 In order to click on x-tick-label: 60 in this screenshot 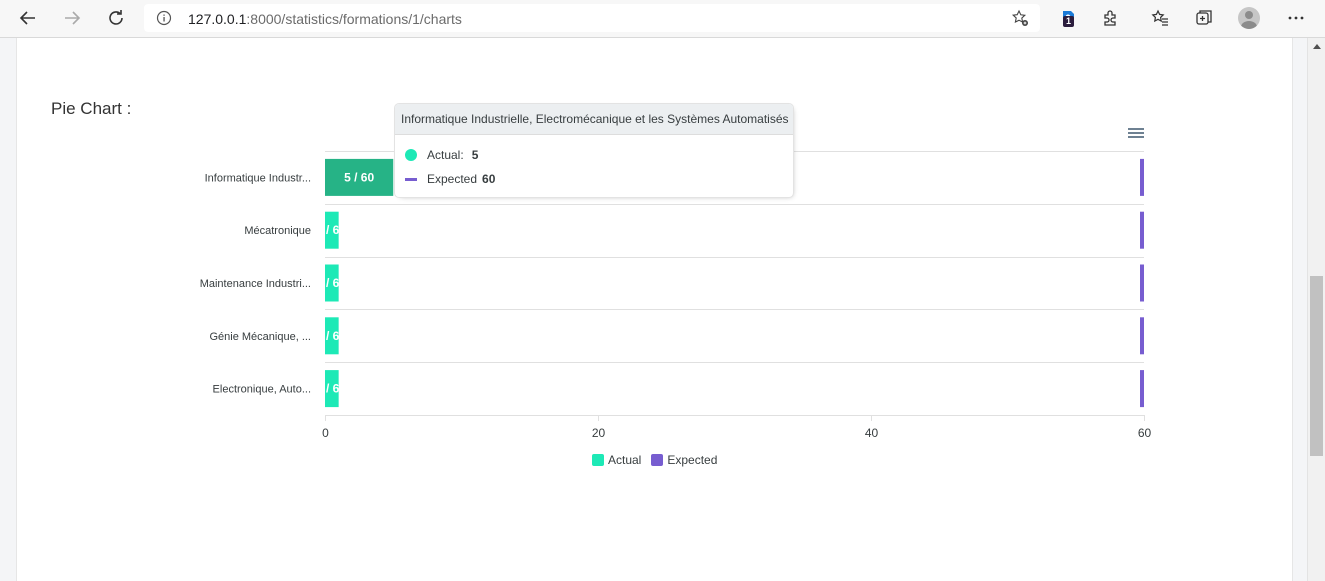, I will do `click(1145, 433)`.